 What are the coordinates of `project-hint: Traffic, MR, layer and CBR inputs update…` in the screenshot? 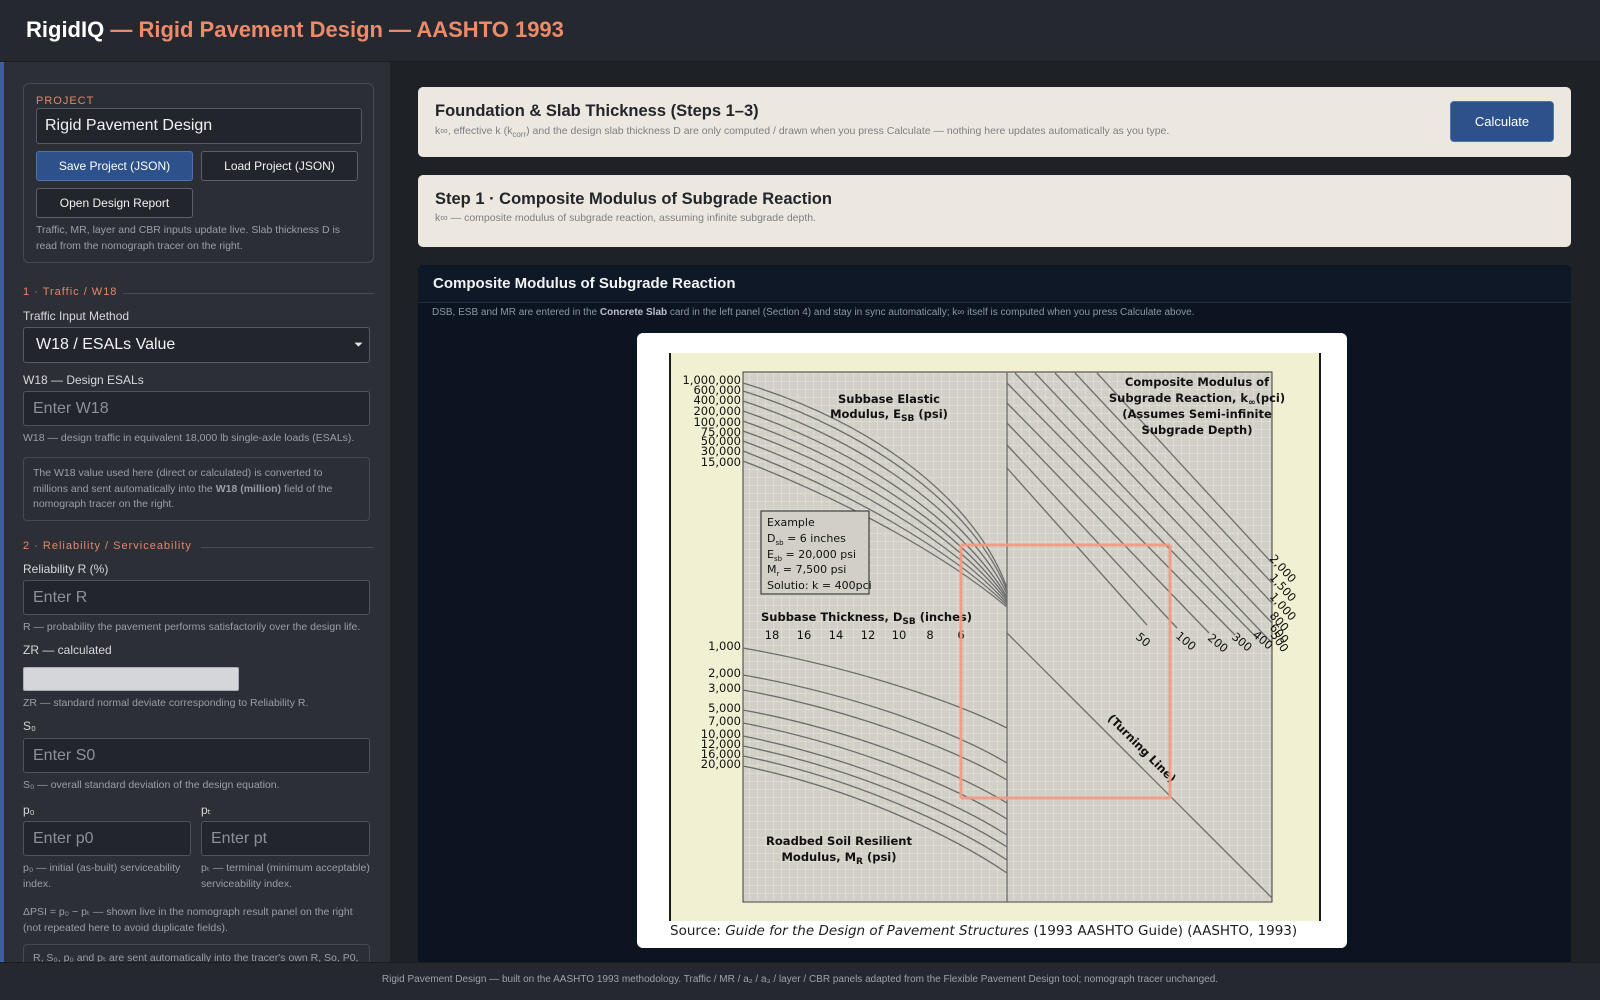 It's located at (188, 238).